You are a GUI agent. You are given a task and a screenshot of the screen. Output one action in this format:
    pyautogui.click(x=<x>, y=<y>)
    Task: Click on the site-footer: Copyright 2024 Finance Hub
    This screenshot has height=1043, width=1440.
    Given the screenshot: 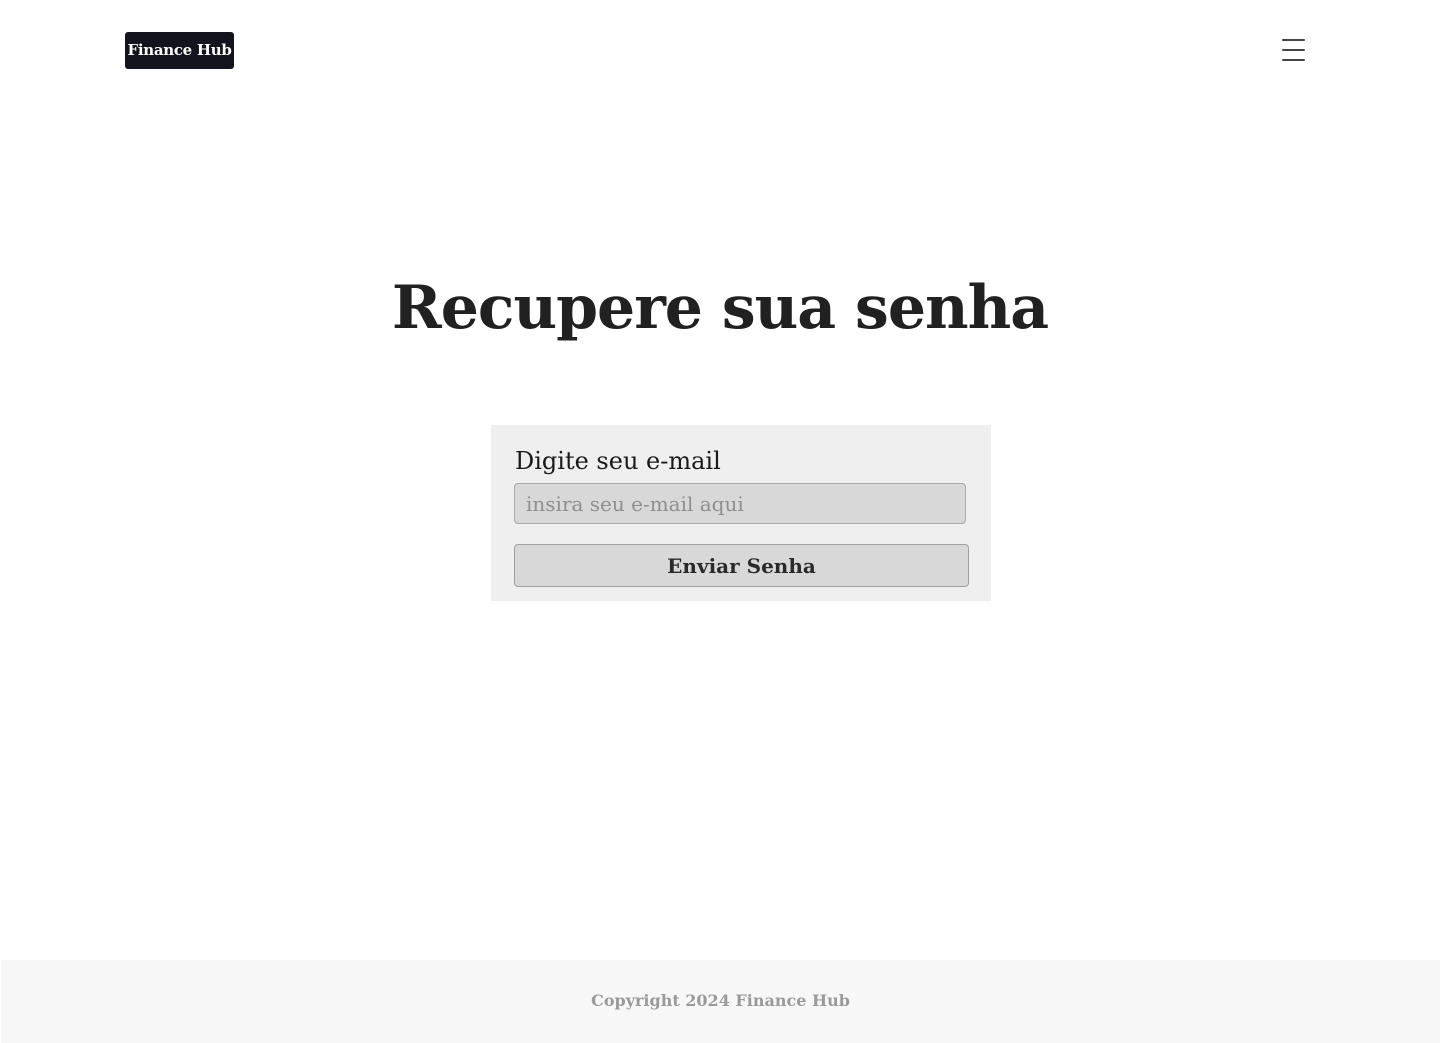 What is the action you would take?
    pyautogui.click(x=720, y=1001)
    